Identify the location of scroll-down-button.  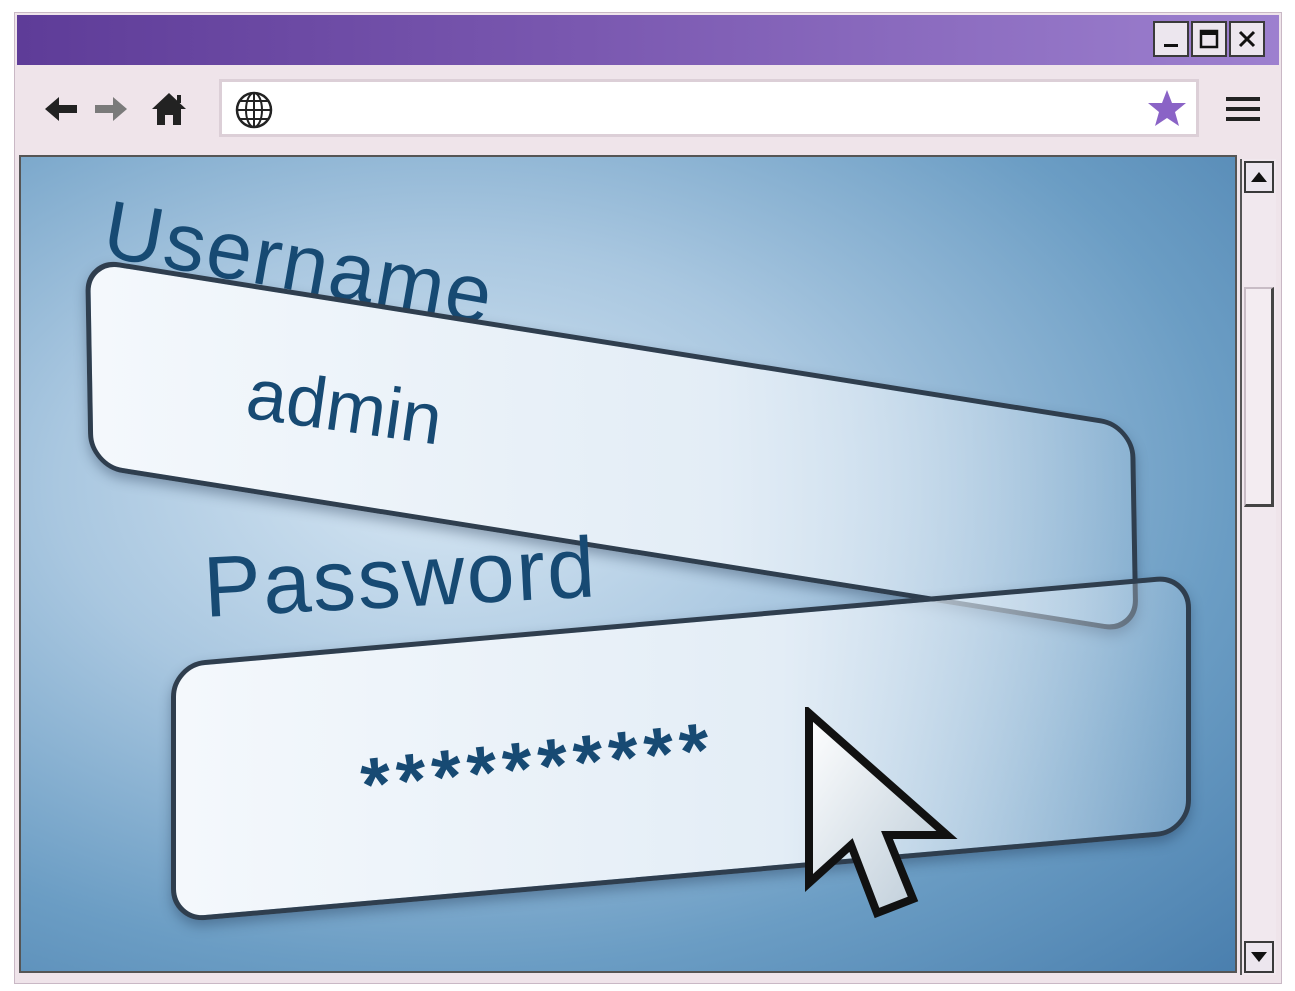
(1259, 957).